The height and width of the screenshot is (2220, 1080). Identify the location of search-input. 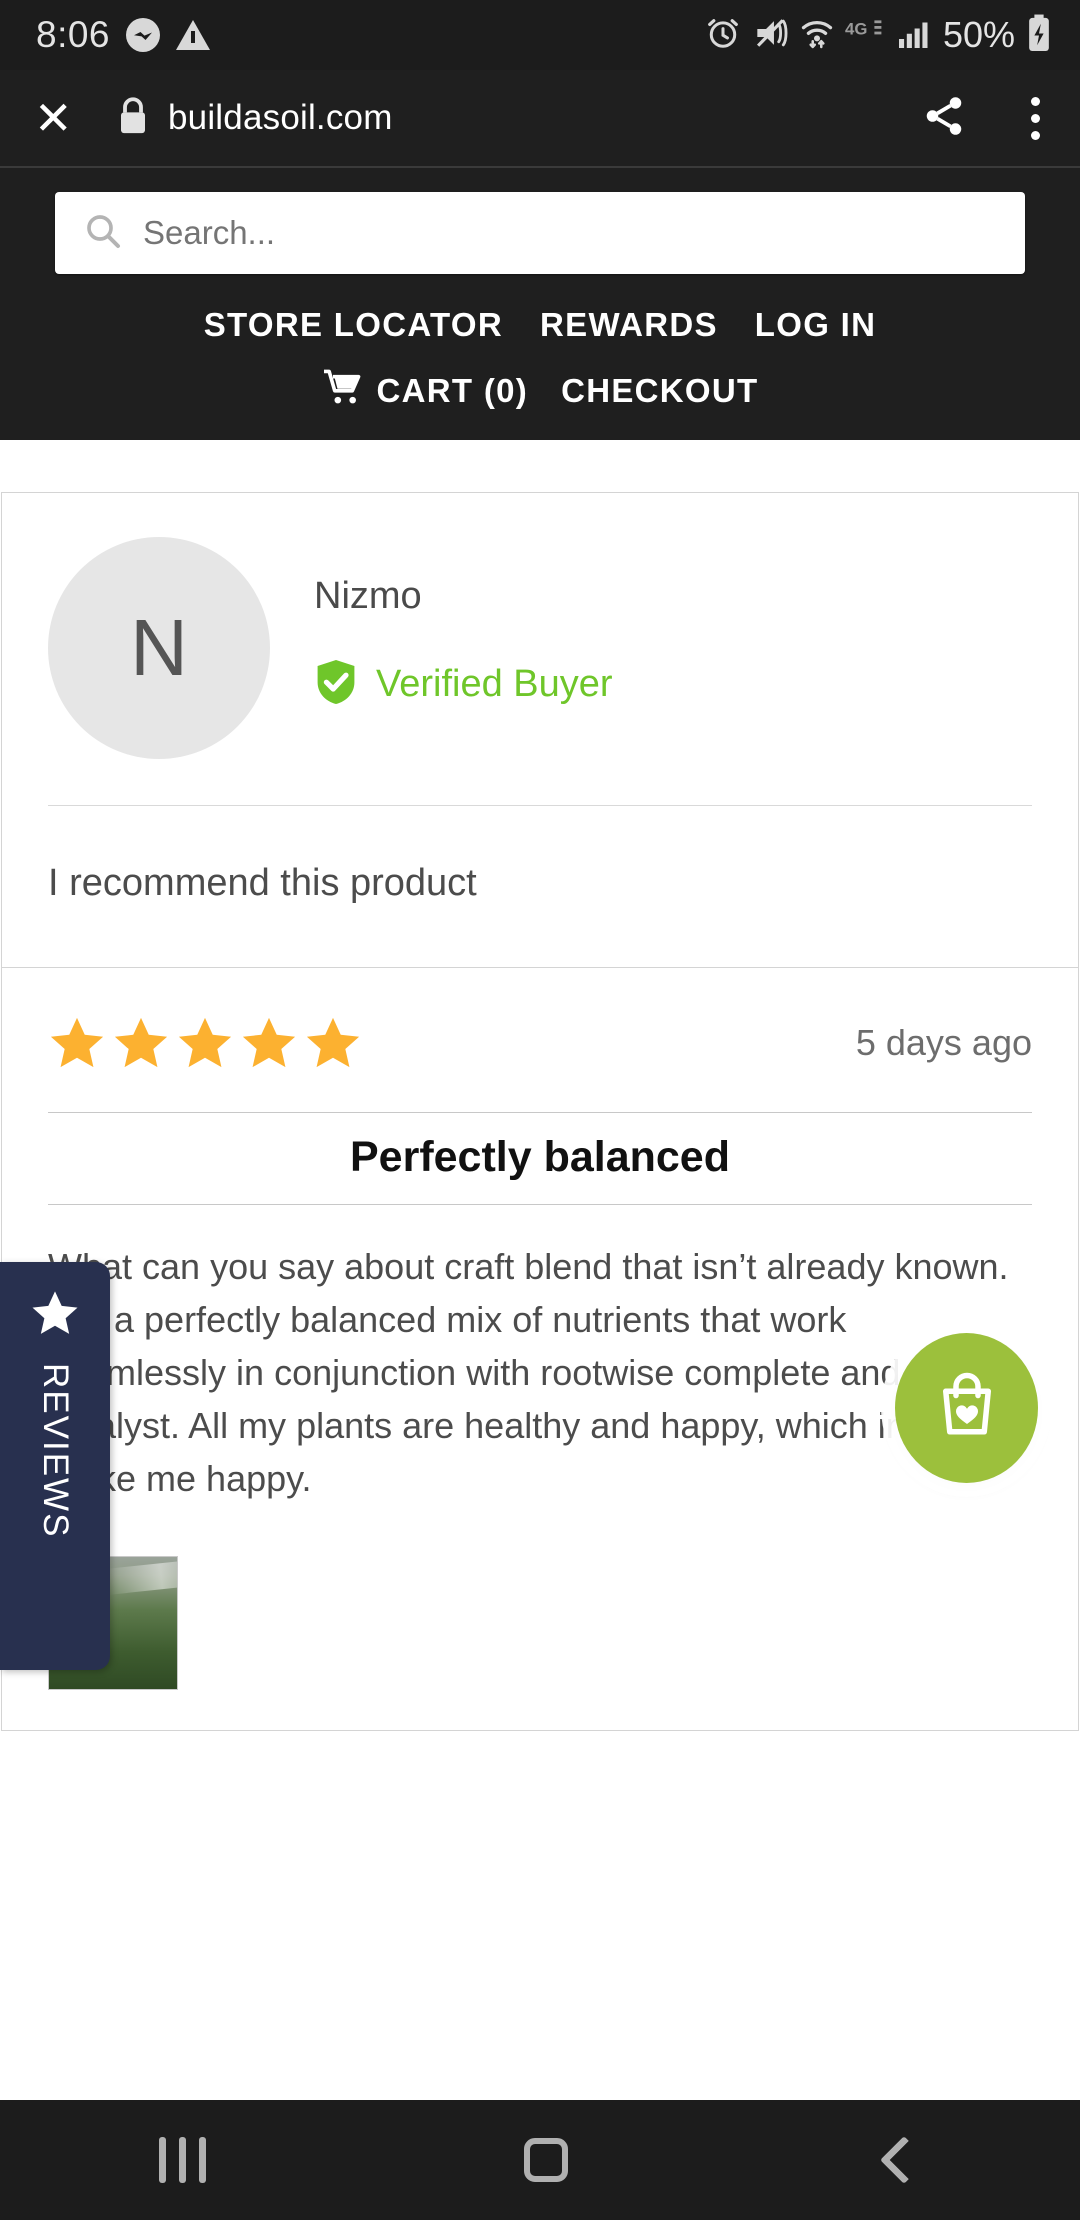
(570, 233).